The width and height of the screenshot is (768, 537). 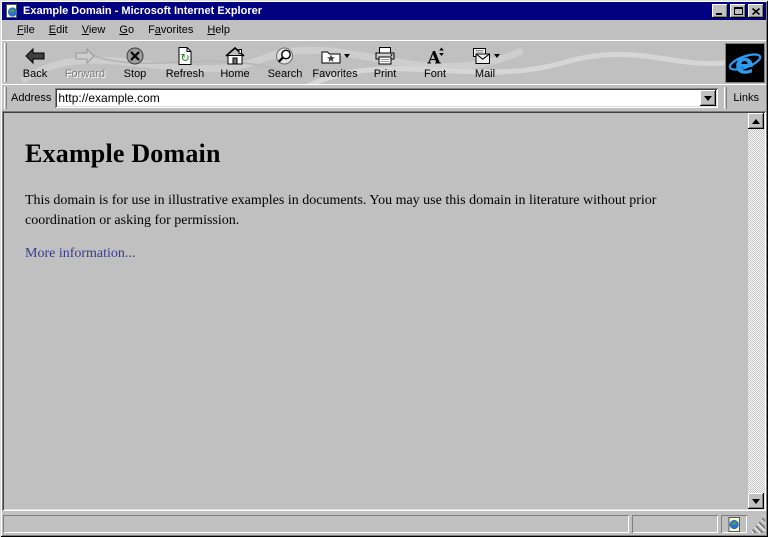 I want to click on address-label: Address, so click(x=31, y=98).